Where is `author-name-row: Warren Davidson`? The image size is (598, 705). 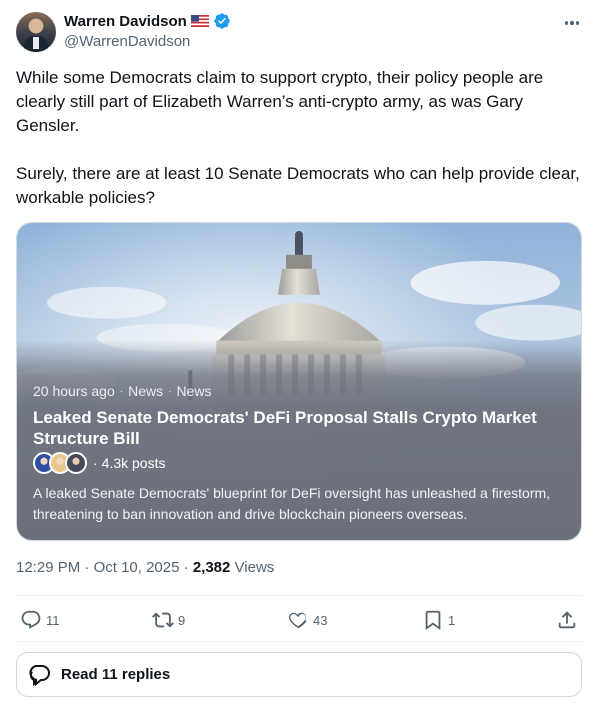 author-name-row: Warren Davidson is located at coordinates (147, 21).